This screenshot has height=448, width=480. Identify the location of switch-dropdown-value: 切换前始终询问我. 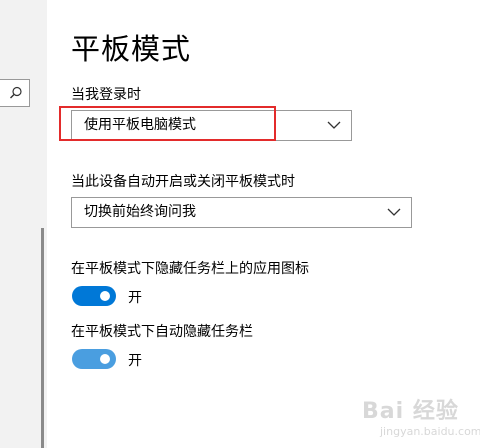
(140, 212).